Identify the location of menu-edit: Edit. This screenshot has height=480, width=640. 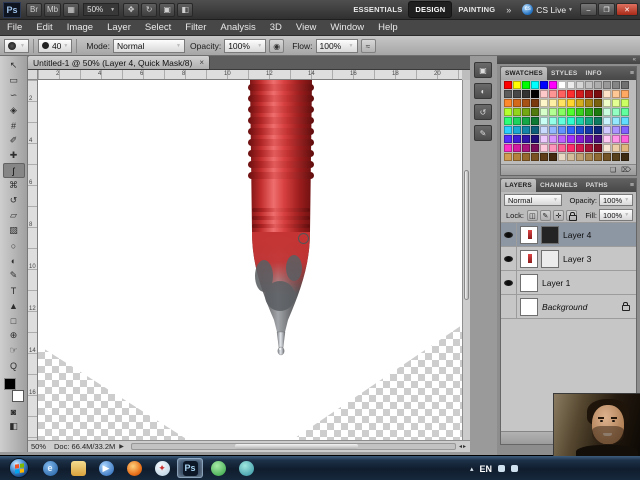
(44, 27).